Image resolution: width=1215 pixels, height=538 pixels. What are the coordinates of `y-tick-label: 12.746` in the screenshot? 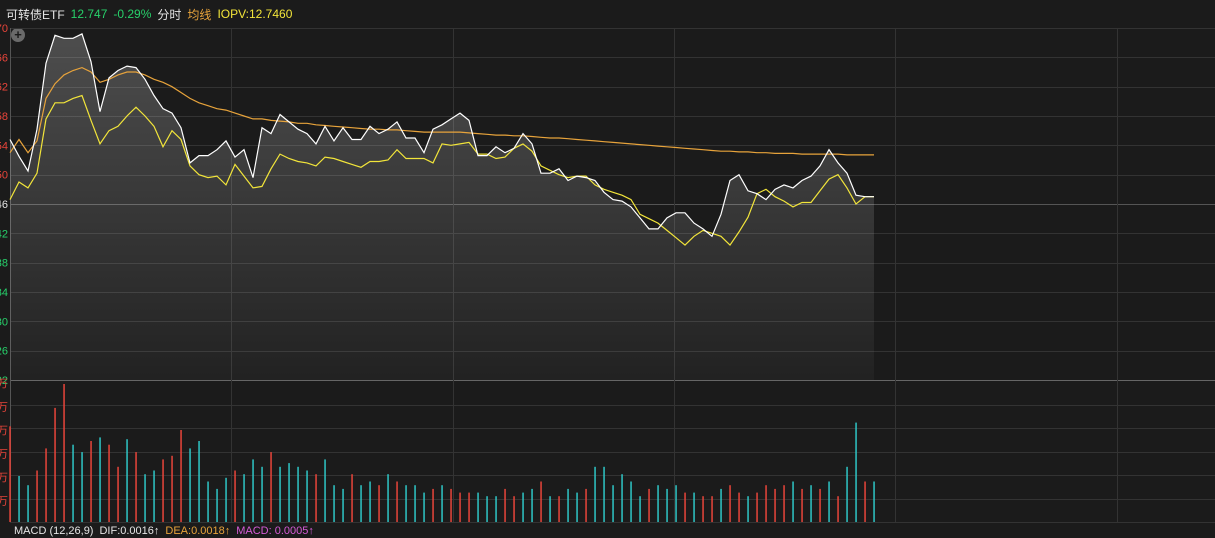 It's located at (4, 205).